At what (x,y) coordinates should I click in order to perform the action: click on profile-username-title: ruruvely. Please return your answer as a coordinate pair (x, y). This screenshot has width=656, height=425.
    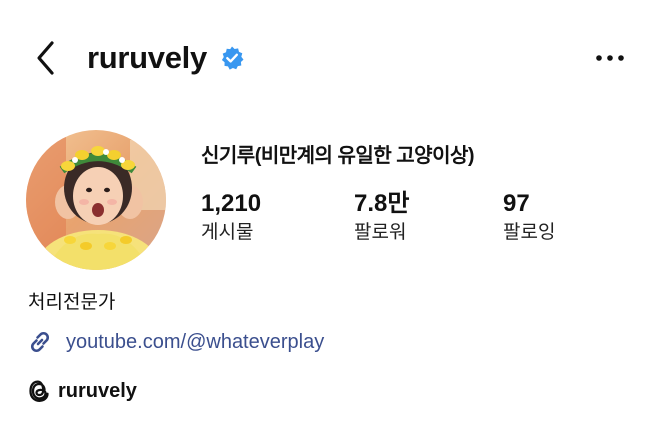
    Looking at the image, I should click on (147, 57).